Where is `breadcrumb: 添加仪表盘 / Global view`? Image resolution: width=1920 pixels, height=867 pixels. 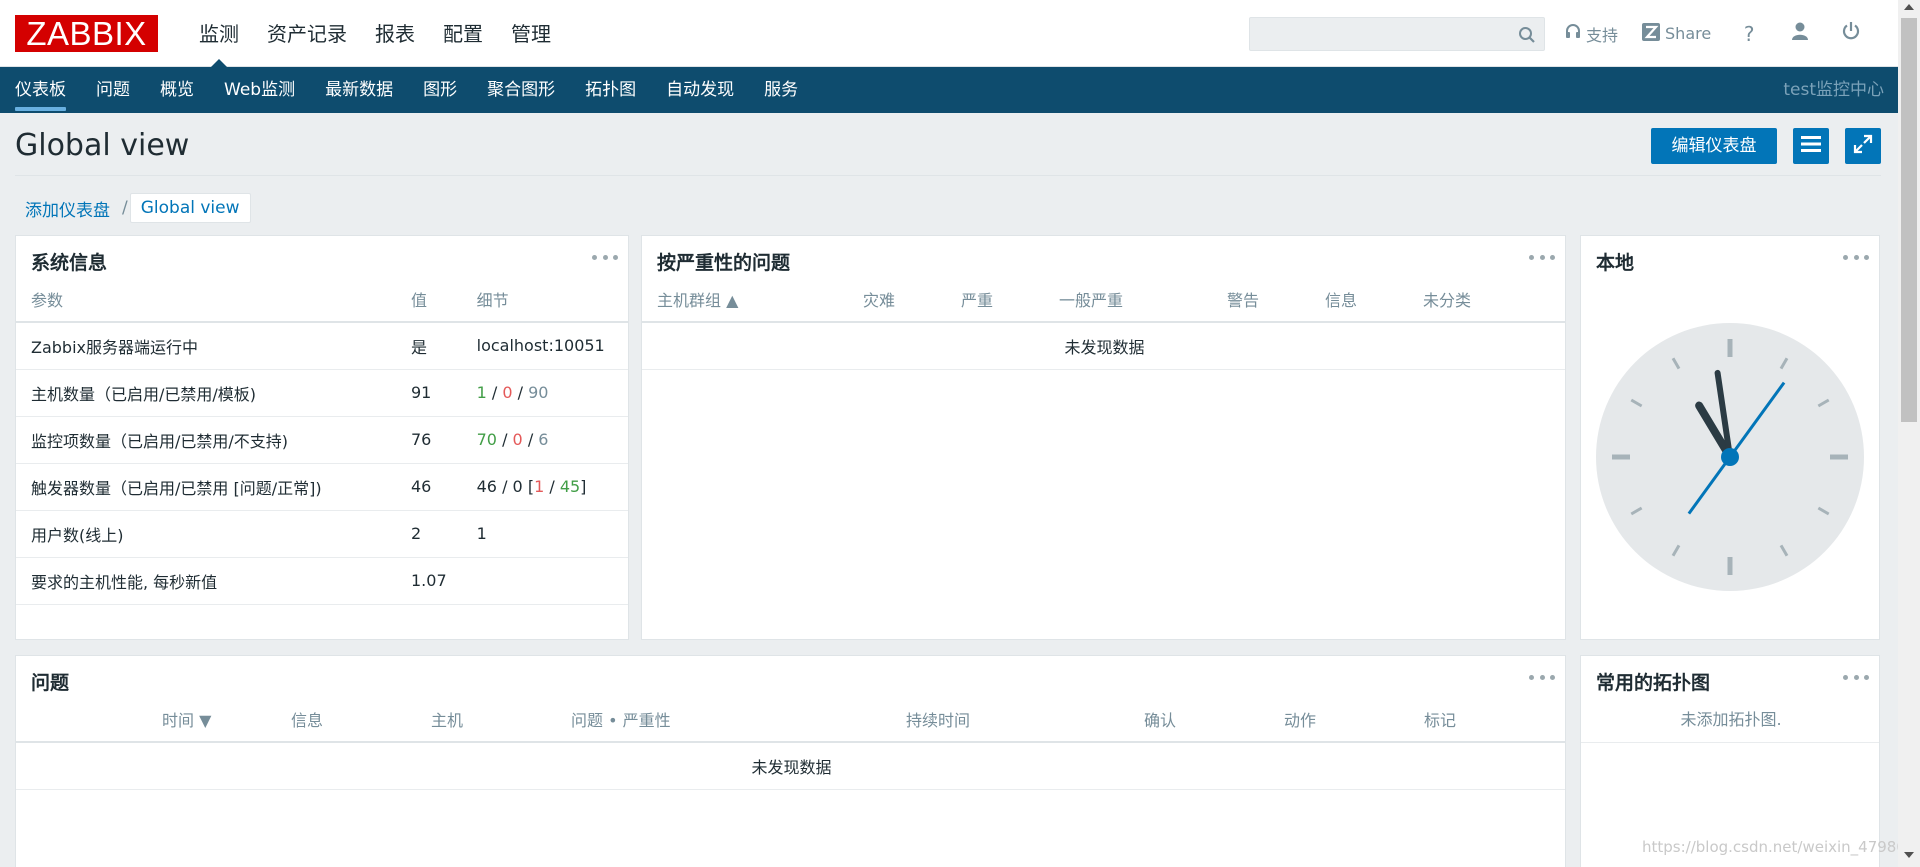
breadcrumb: 添加仪表盘 / Global view is located at coordinates (133, 208).